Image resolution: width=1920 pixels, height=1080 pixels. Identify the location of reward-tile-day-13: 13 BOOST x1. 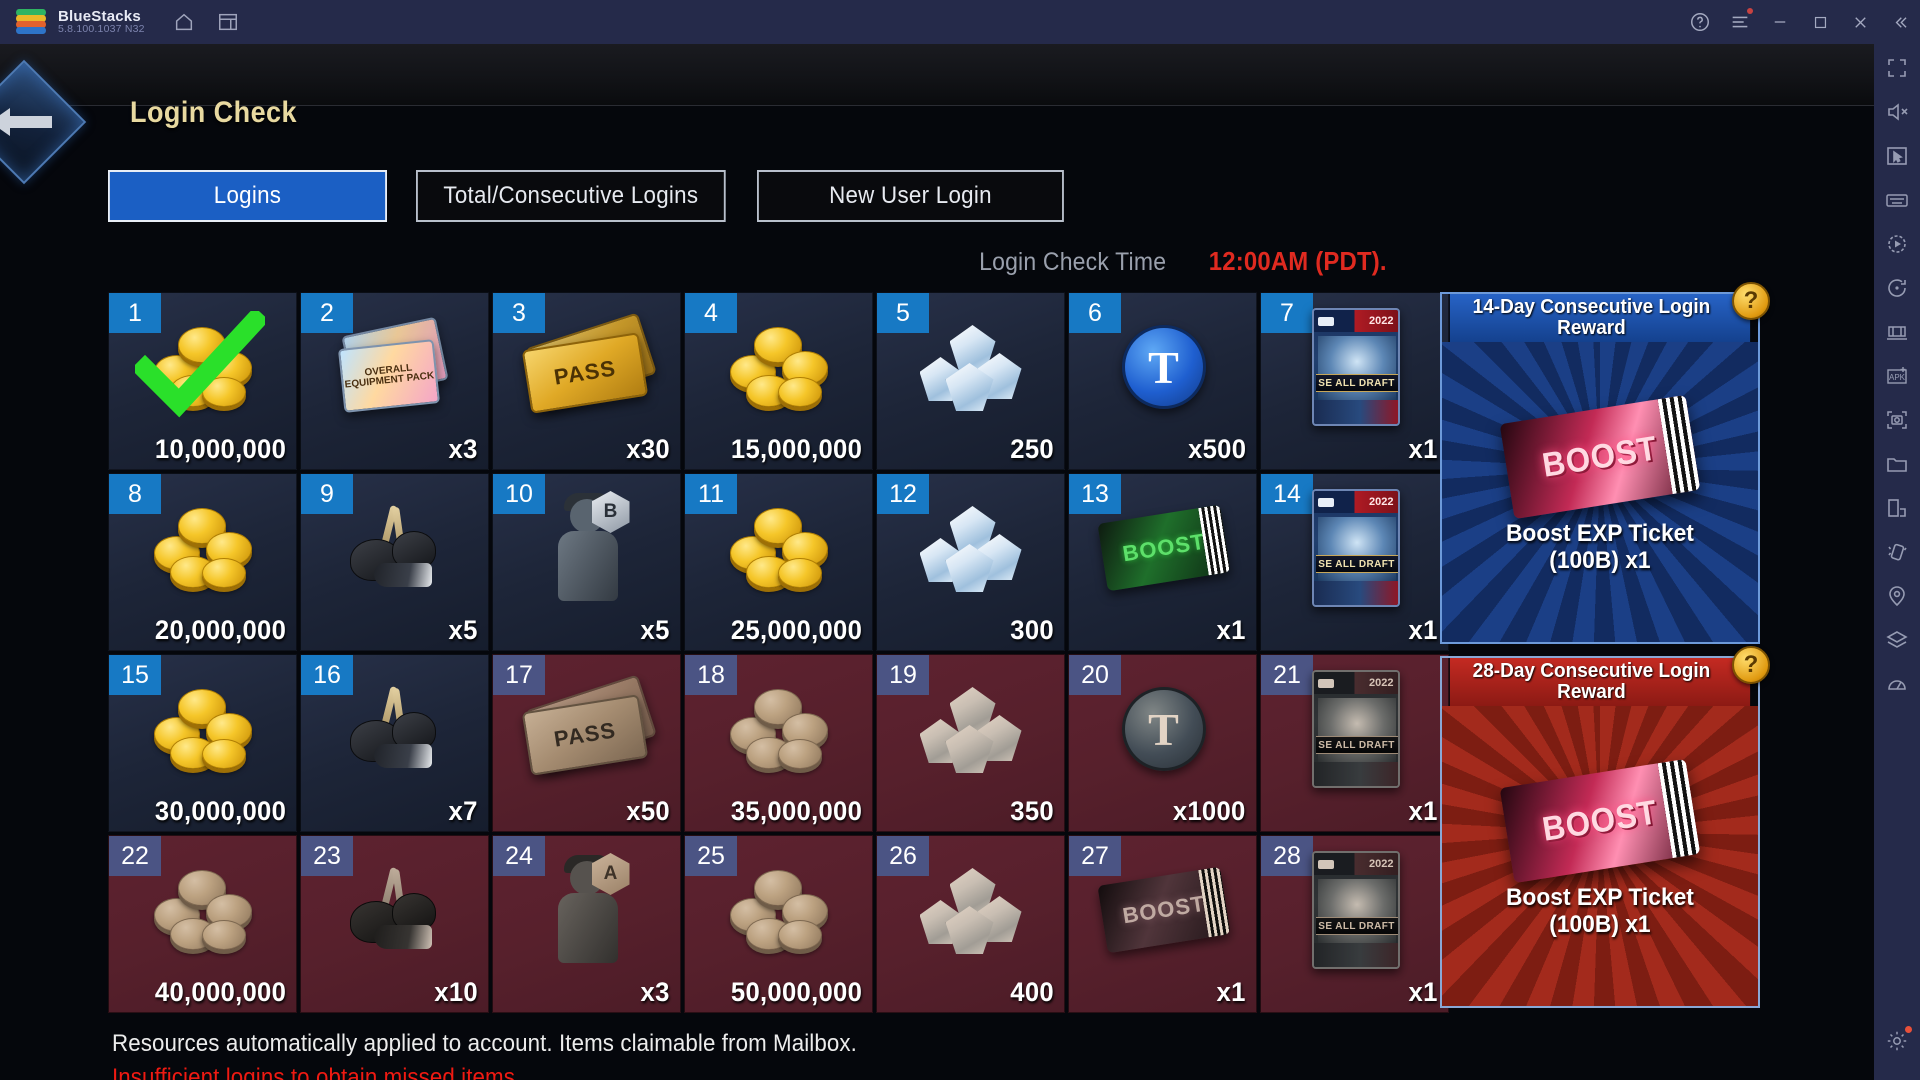
(1162, 562).